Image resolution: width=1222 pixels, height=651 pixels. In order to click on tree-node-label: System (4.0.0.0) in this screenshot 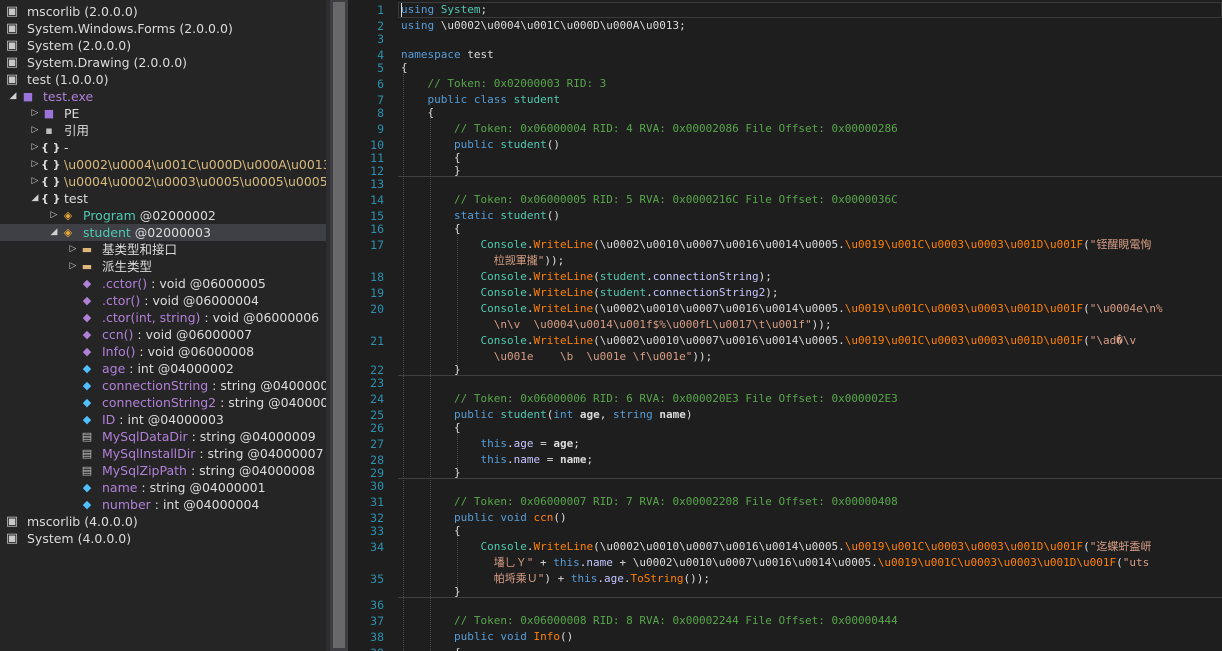, I will do `click(79, 538)`.